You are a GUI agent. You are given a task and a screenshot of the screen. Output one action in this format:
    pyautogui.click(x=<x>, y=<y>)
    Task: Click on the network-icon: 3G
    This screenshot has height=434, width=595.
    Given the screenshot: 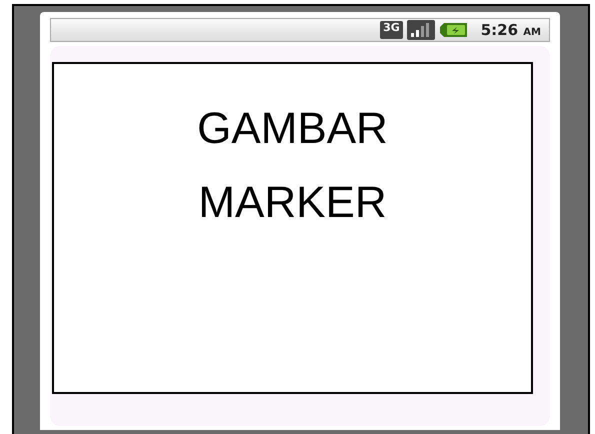 What is the action you would take?
    pyautogui.click(x=391, y=30)
    